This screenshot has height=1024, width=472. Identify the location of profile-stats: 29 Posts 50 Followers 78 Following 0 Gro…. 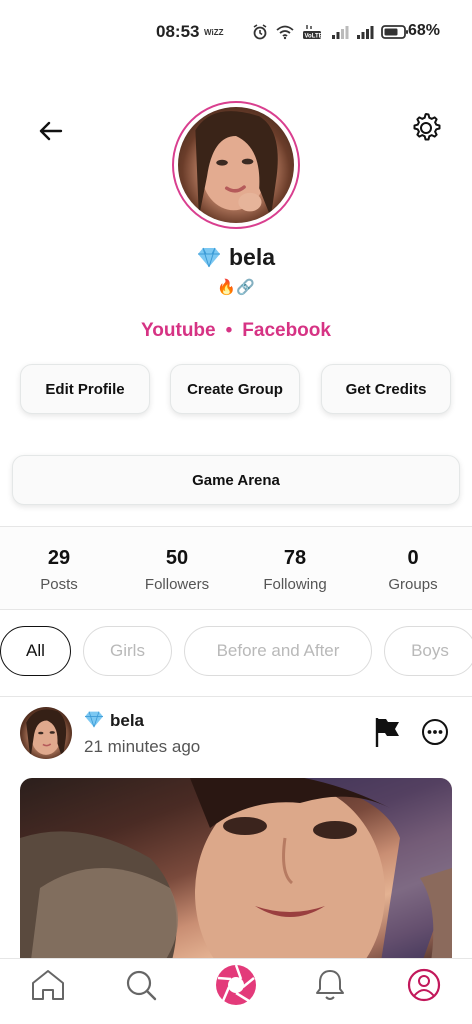
(236, 568).